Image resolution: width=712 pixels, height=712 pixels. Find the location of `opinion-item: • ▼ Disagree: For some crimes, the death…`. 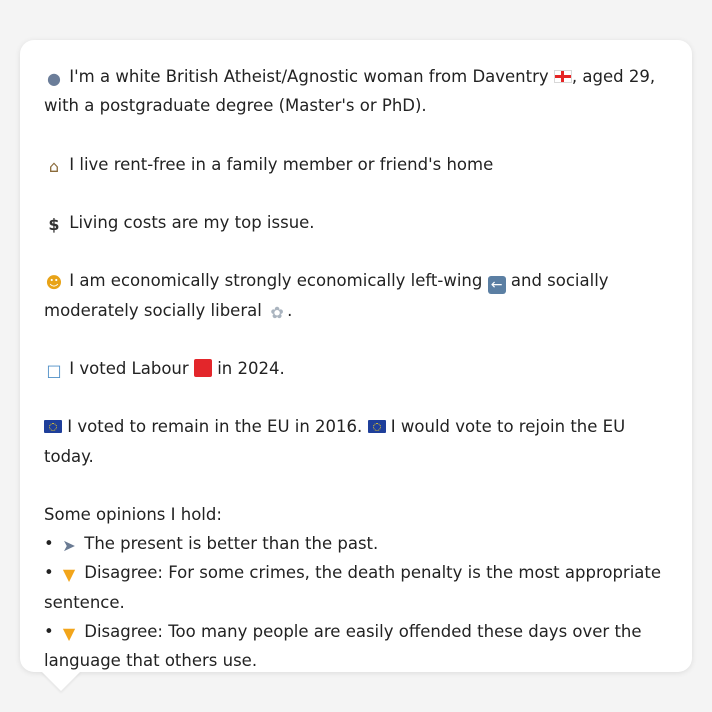

opinion-item: • ▼ Disagree: For some crimes, the death… is located at coordinates (356, 587).